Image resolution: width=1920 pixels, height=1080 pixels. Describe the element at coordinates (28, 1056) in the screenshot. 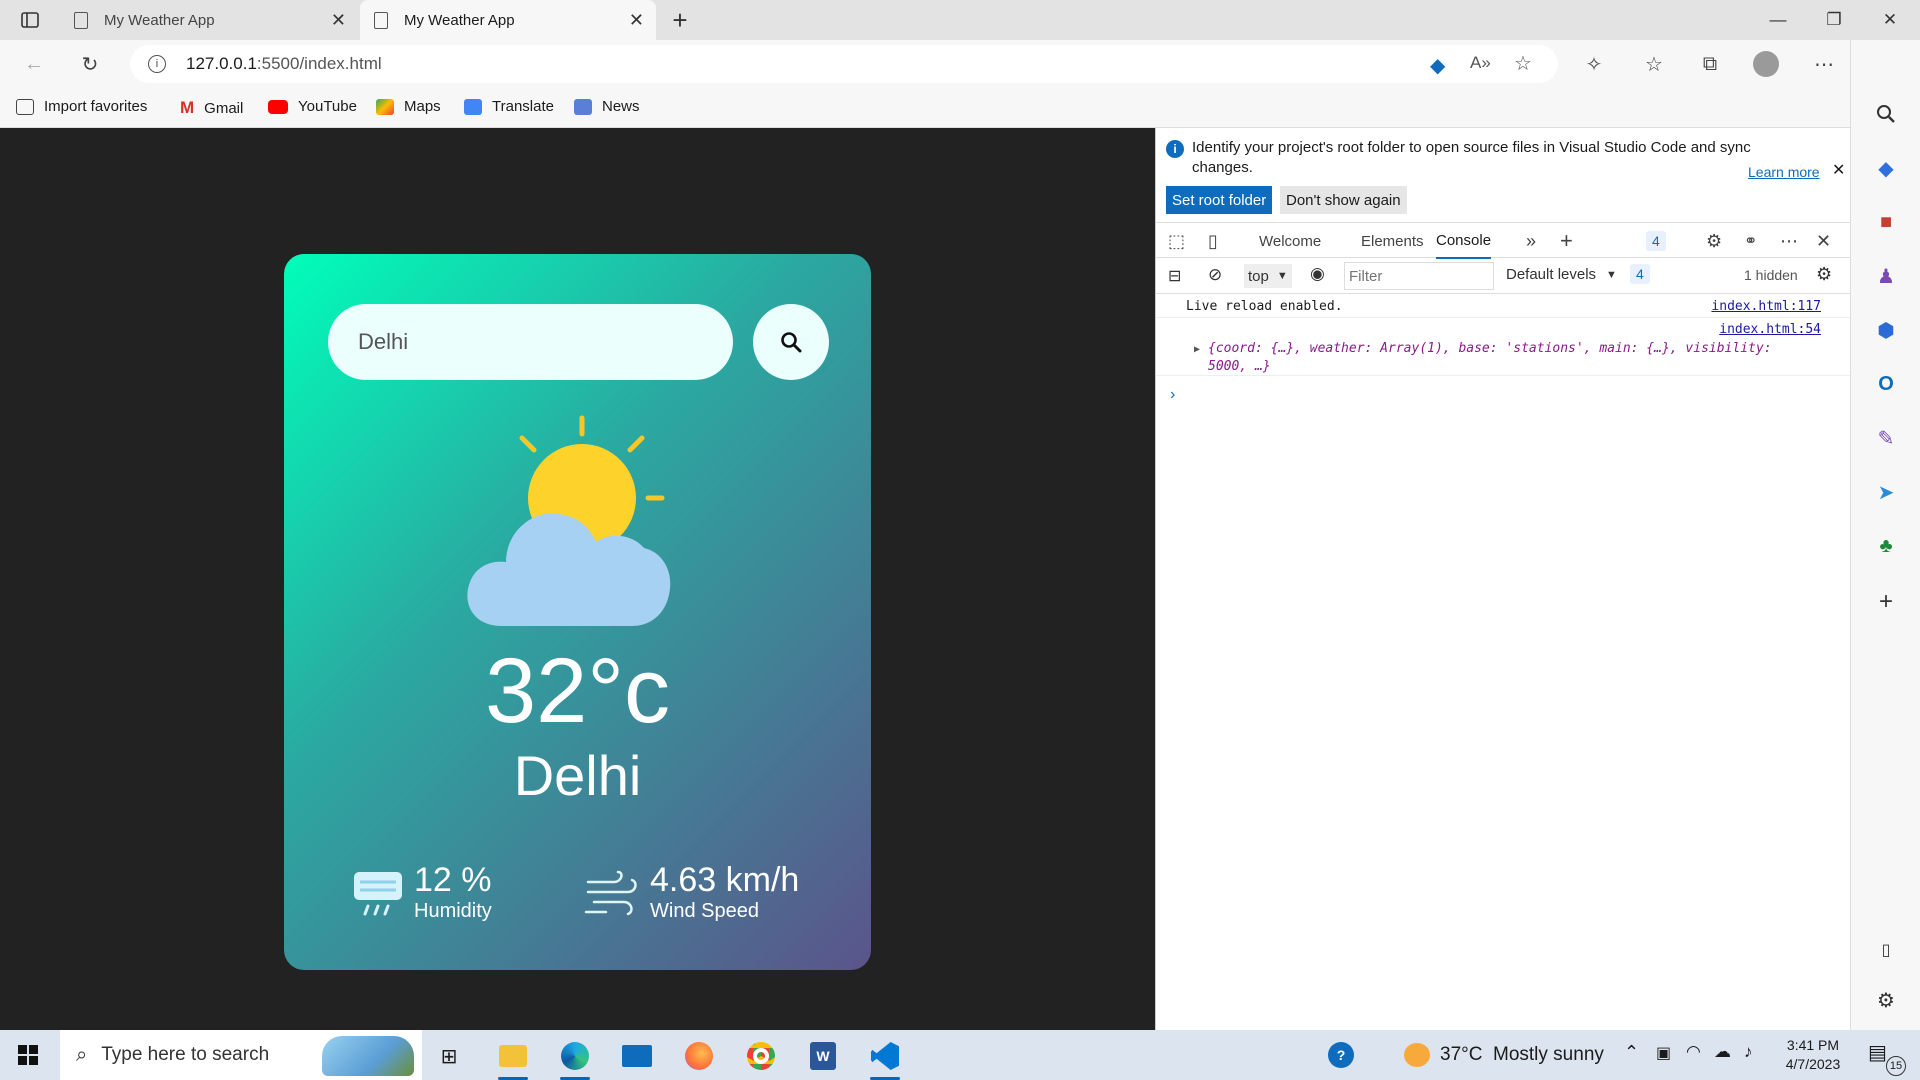

I see `windows-start-icon` at that location.